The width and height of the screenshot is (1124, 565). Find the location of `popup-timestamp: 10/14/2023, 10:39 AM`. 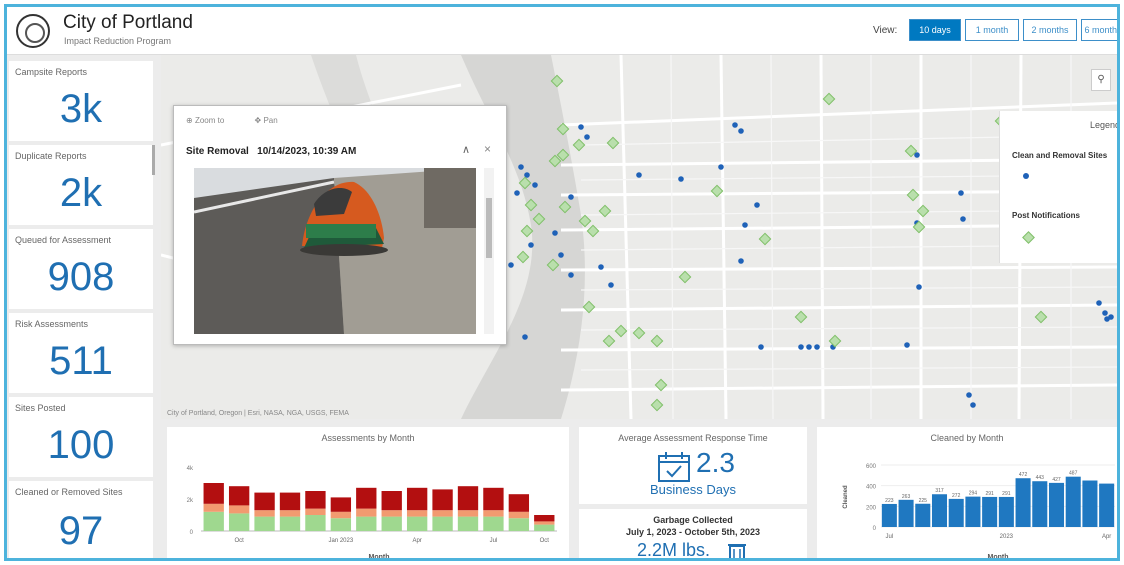

popup-timestamp: 10/14/2023, 10:39 AM is located at coordinates (307, 151).